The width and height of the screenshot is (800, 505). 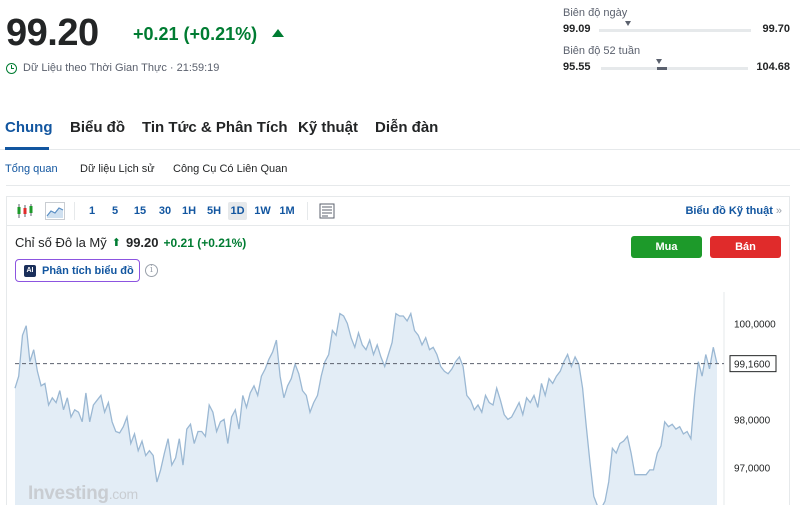 I want to click on tab-tin-tuc: Tin Tức & Phân Tích, so click(x=215, y=127).